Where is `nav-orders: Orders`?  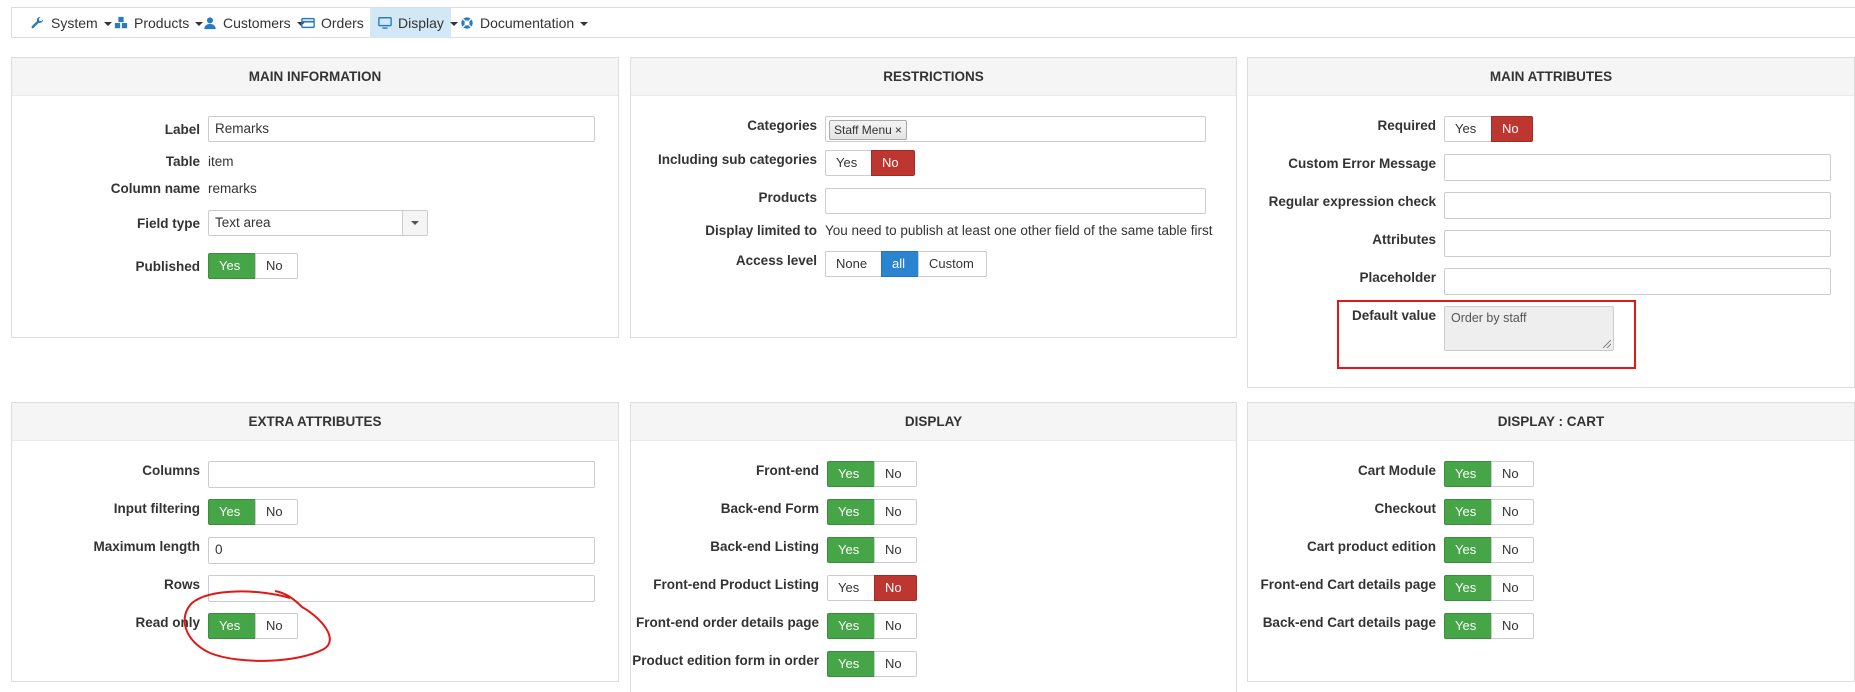
nav-orders: Orders is located at coordinates (339, 23).